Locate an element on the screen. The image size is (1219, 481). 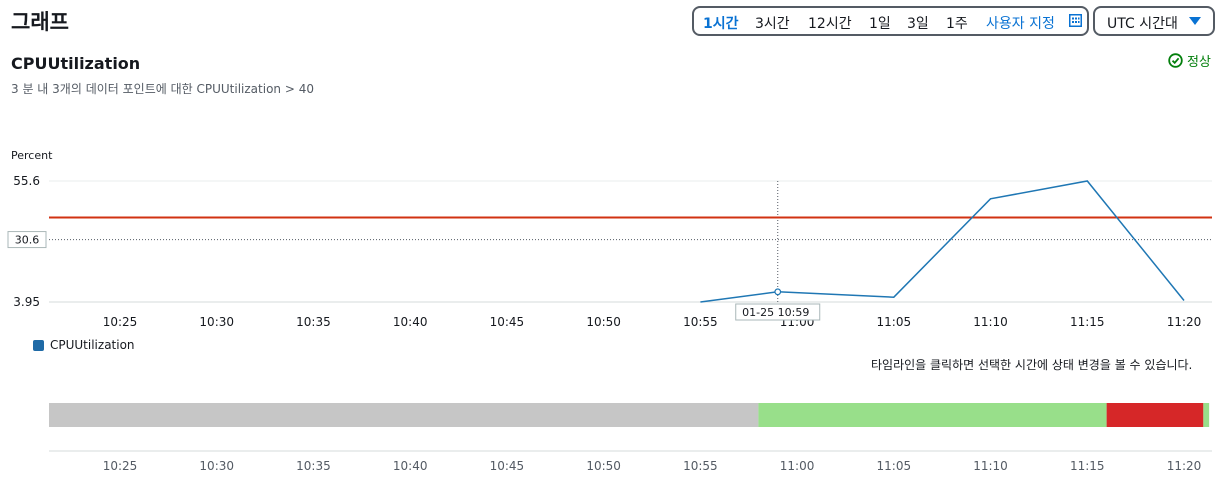
x-tick-label: 10:50 is located at coordinates (603, 322).